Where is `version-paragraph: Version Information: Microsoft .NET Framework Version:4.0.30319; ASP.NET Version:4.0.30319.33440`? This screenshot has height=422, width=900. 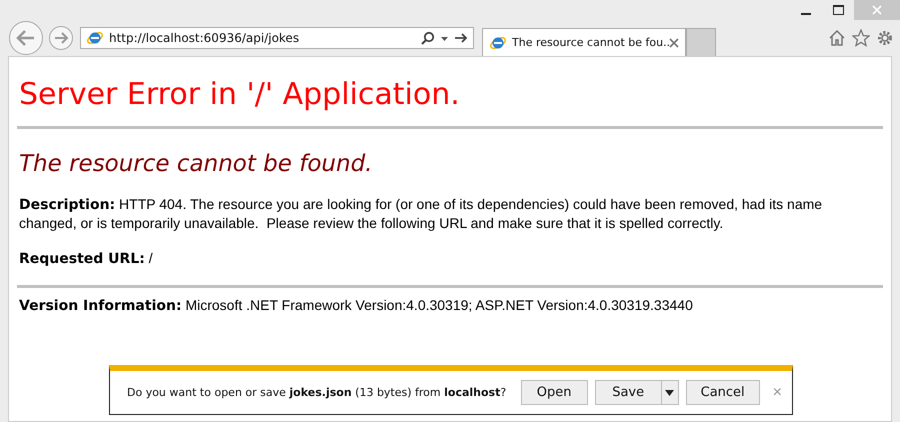 version-paragraph: Version Information: Microsoft .NET Framework Version:4.0.30319; ASP.NET Version:4.0.30319.33440 is located at coordinates (356, 305).